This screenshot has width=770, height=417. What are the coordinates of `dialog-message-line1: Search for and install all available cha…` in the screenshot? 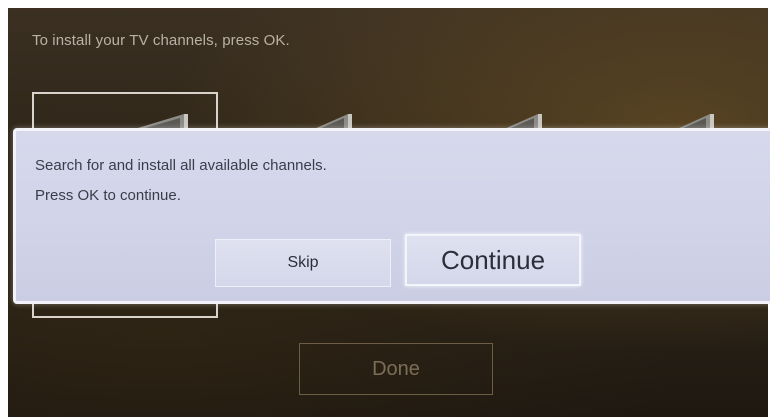 It's located at (181, 165).